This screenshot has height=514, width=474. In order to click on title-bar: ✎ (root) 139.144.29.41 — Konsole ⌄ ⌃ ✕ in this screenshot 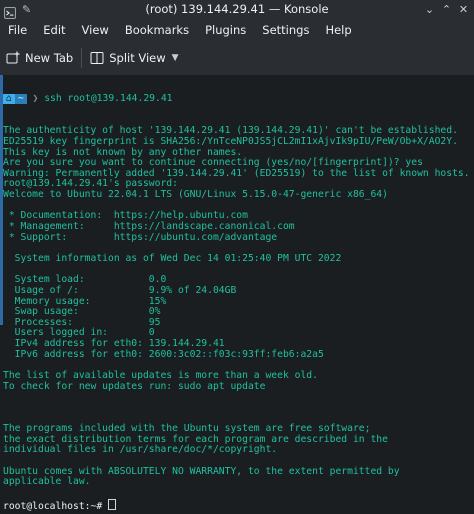, I will do `click(237, 9)`.